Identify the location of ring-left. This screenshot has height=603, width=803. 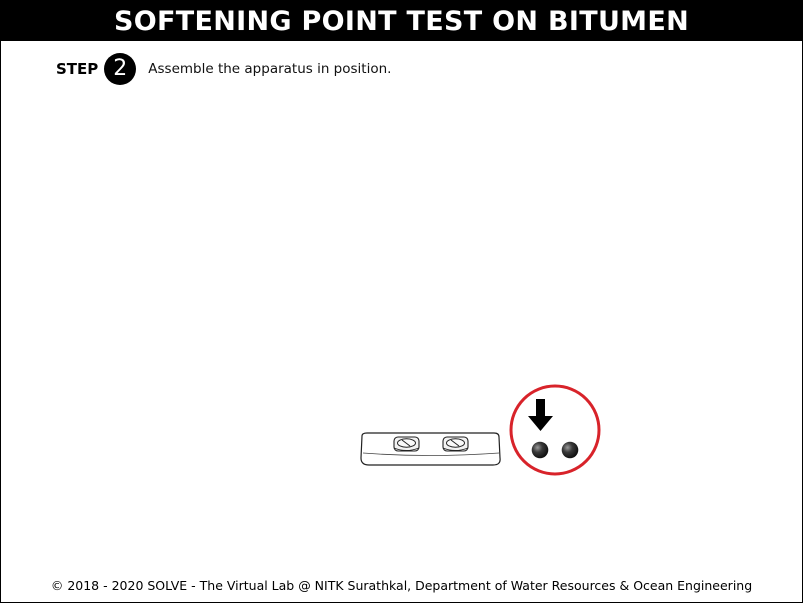
(406, 444).